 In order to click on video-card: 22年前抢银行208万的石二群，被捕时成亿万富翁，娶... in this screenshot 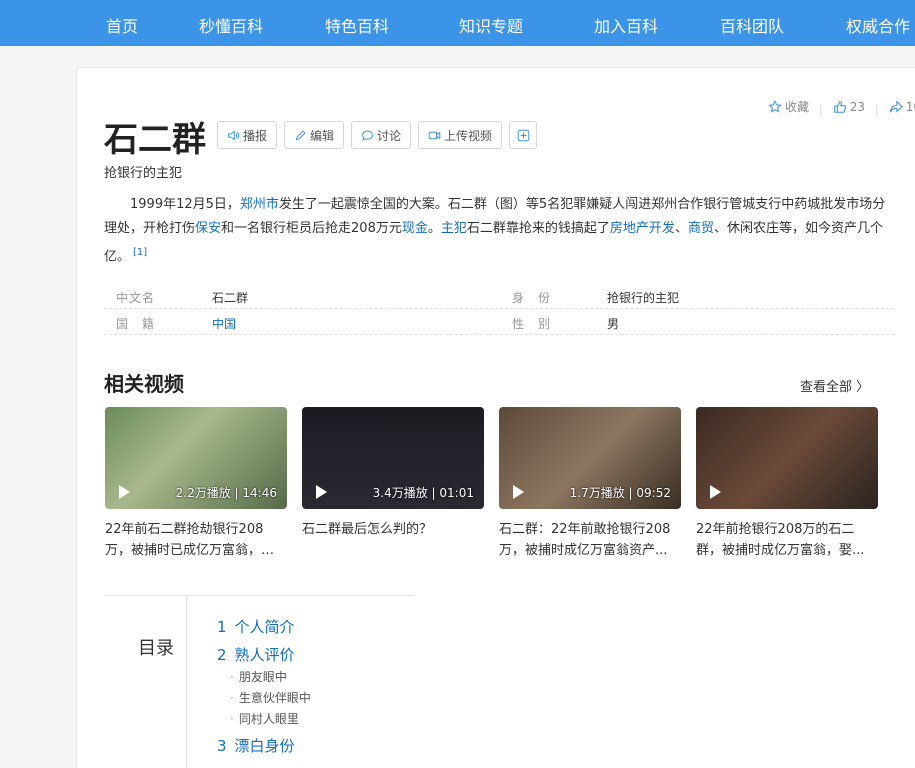, I will do `click(787, 484)`.